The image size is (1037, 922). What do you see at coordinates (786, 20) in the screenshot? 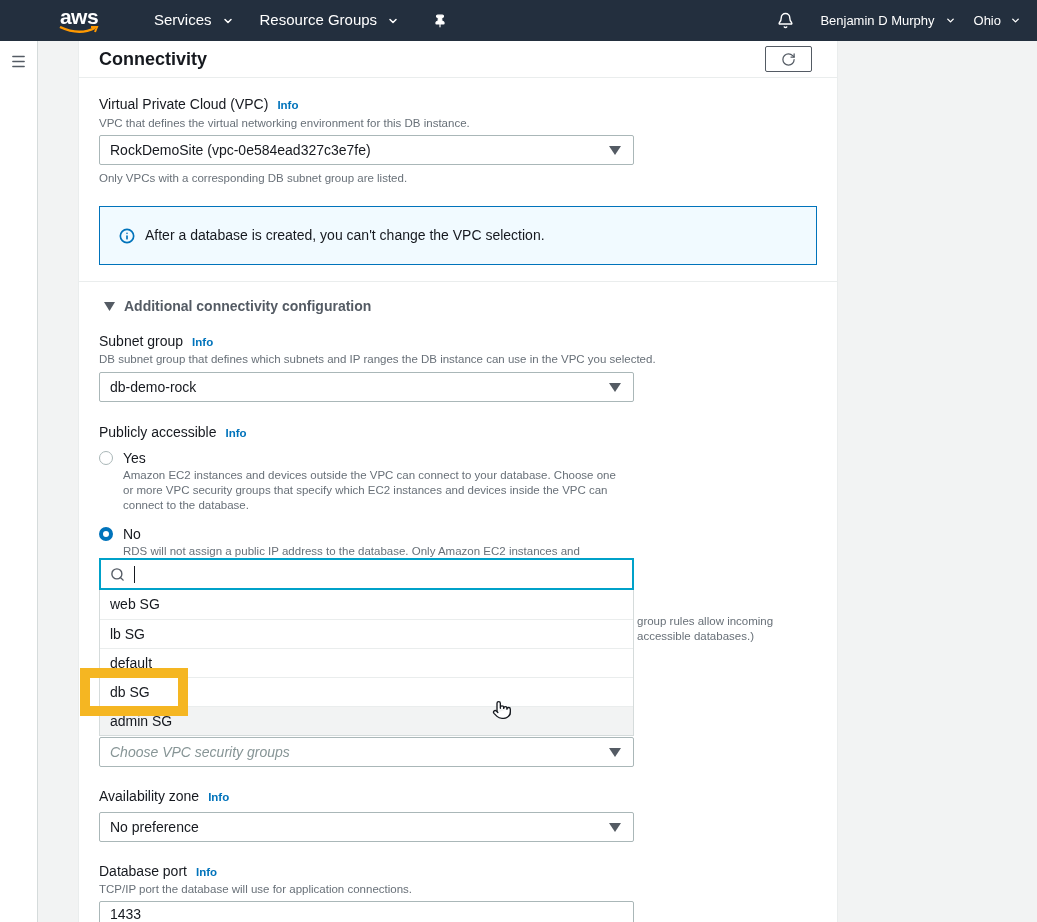
I see `bell-icon` at bounding box center [786, 20].